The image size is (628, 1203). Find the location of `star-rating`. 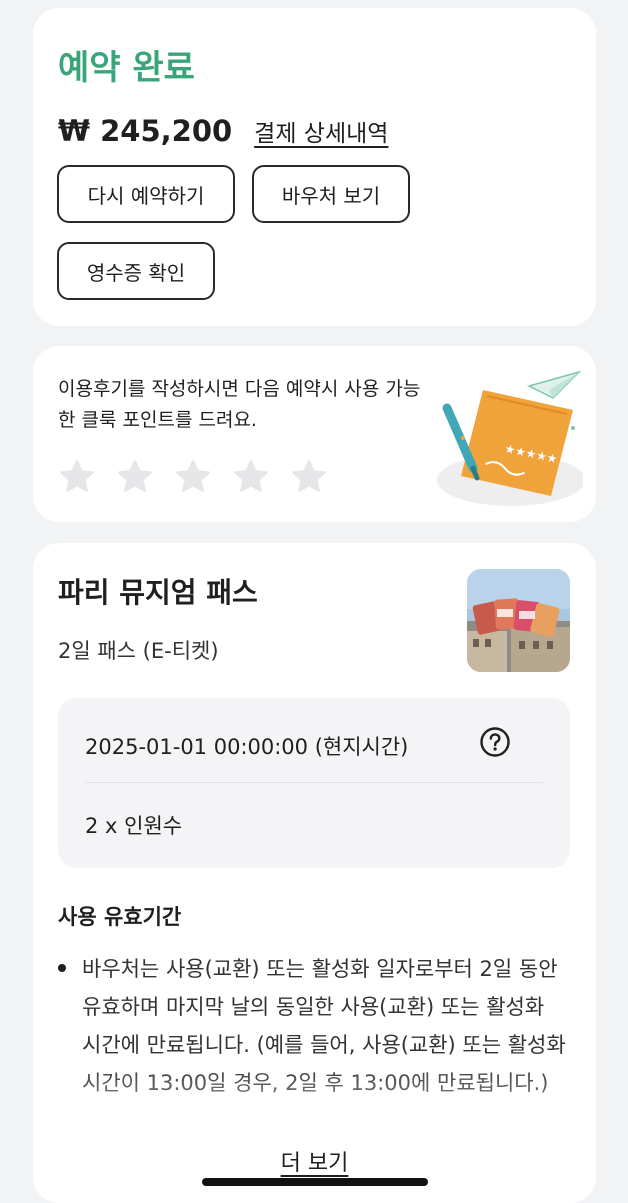

star-rating is located at coordinates (193, 477).